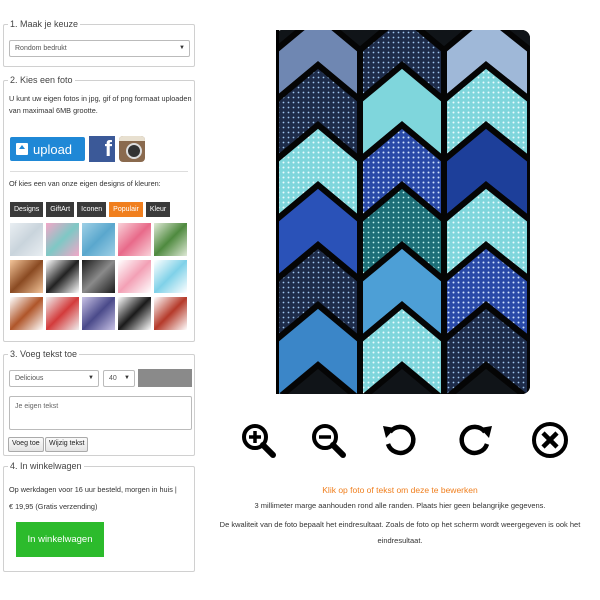 The width and height of the screenshot is (600, 600). I want to click on tab-kleur: Kleur, so click(158, 209).